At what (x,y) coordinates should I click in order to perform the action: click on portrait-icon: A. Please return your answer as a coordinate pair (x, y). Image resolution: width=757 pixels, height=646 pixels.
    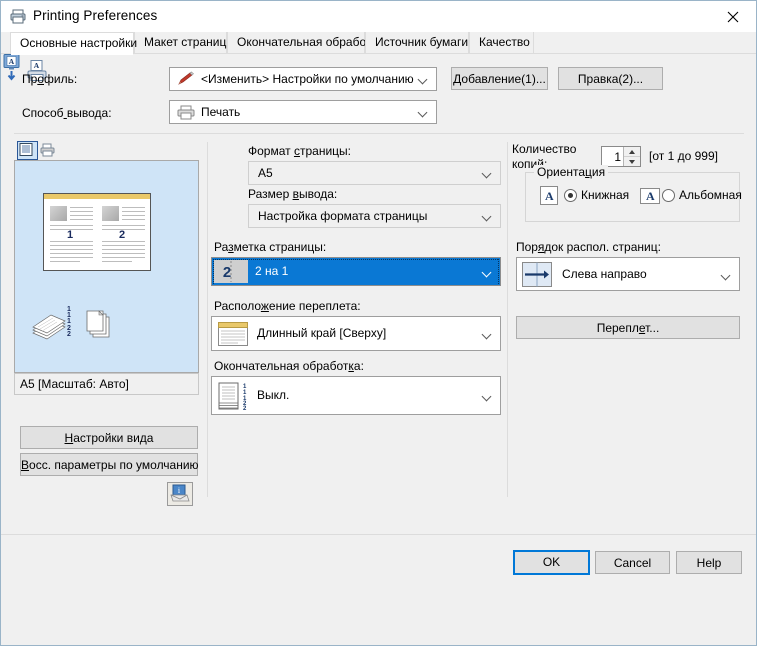
    Looking at the image, I should click on (549, 195).